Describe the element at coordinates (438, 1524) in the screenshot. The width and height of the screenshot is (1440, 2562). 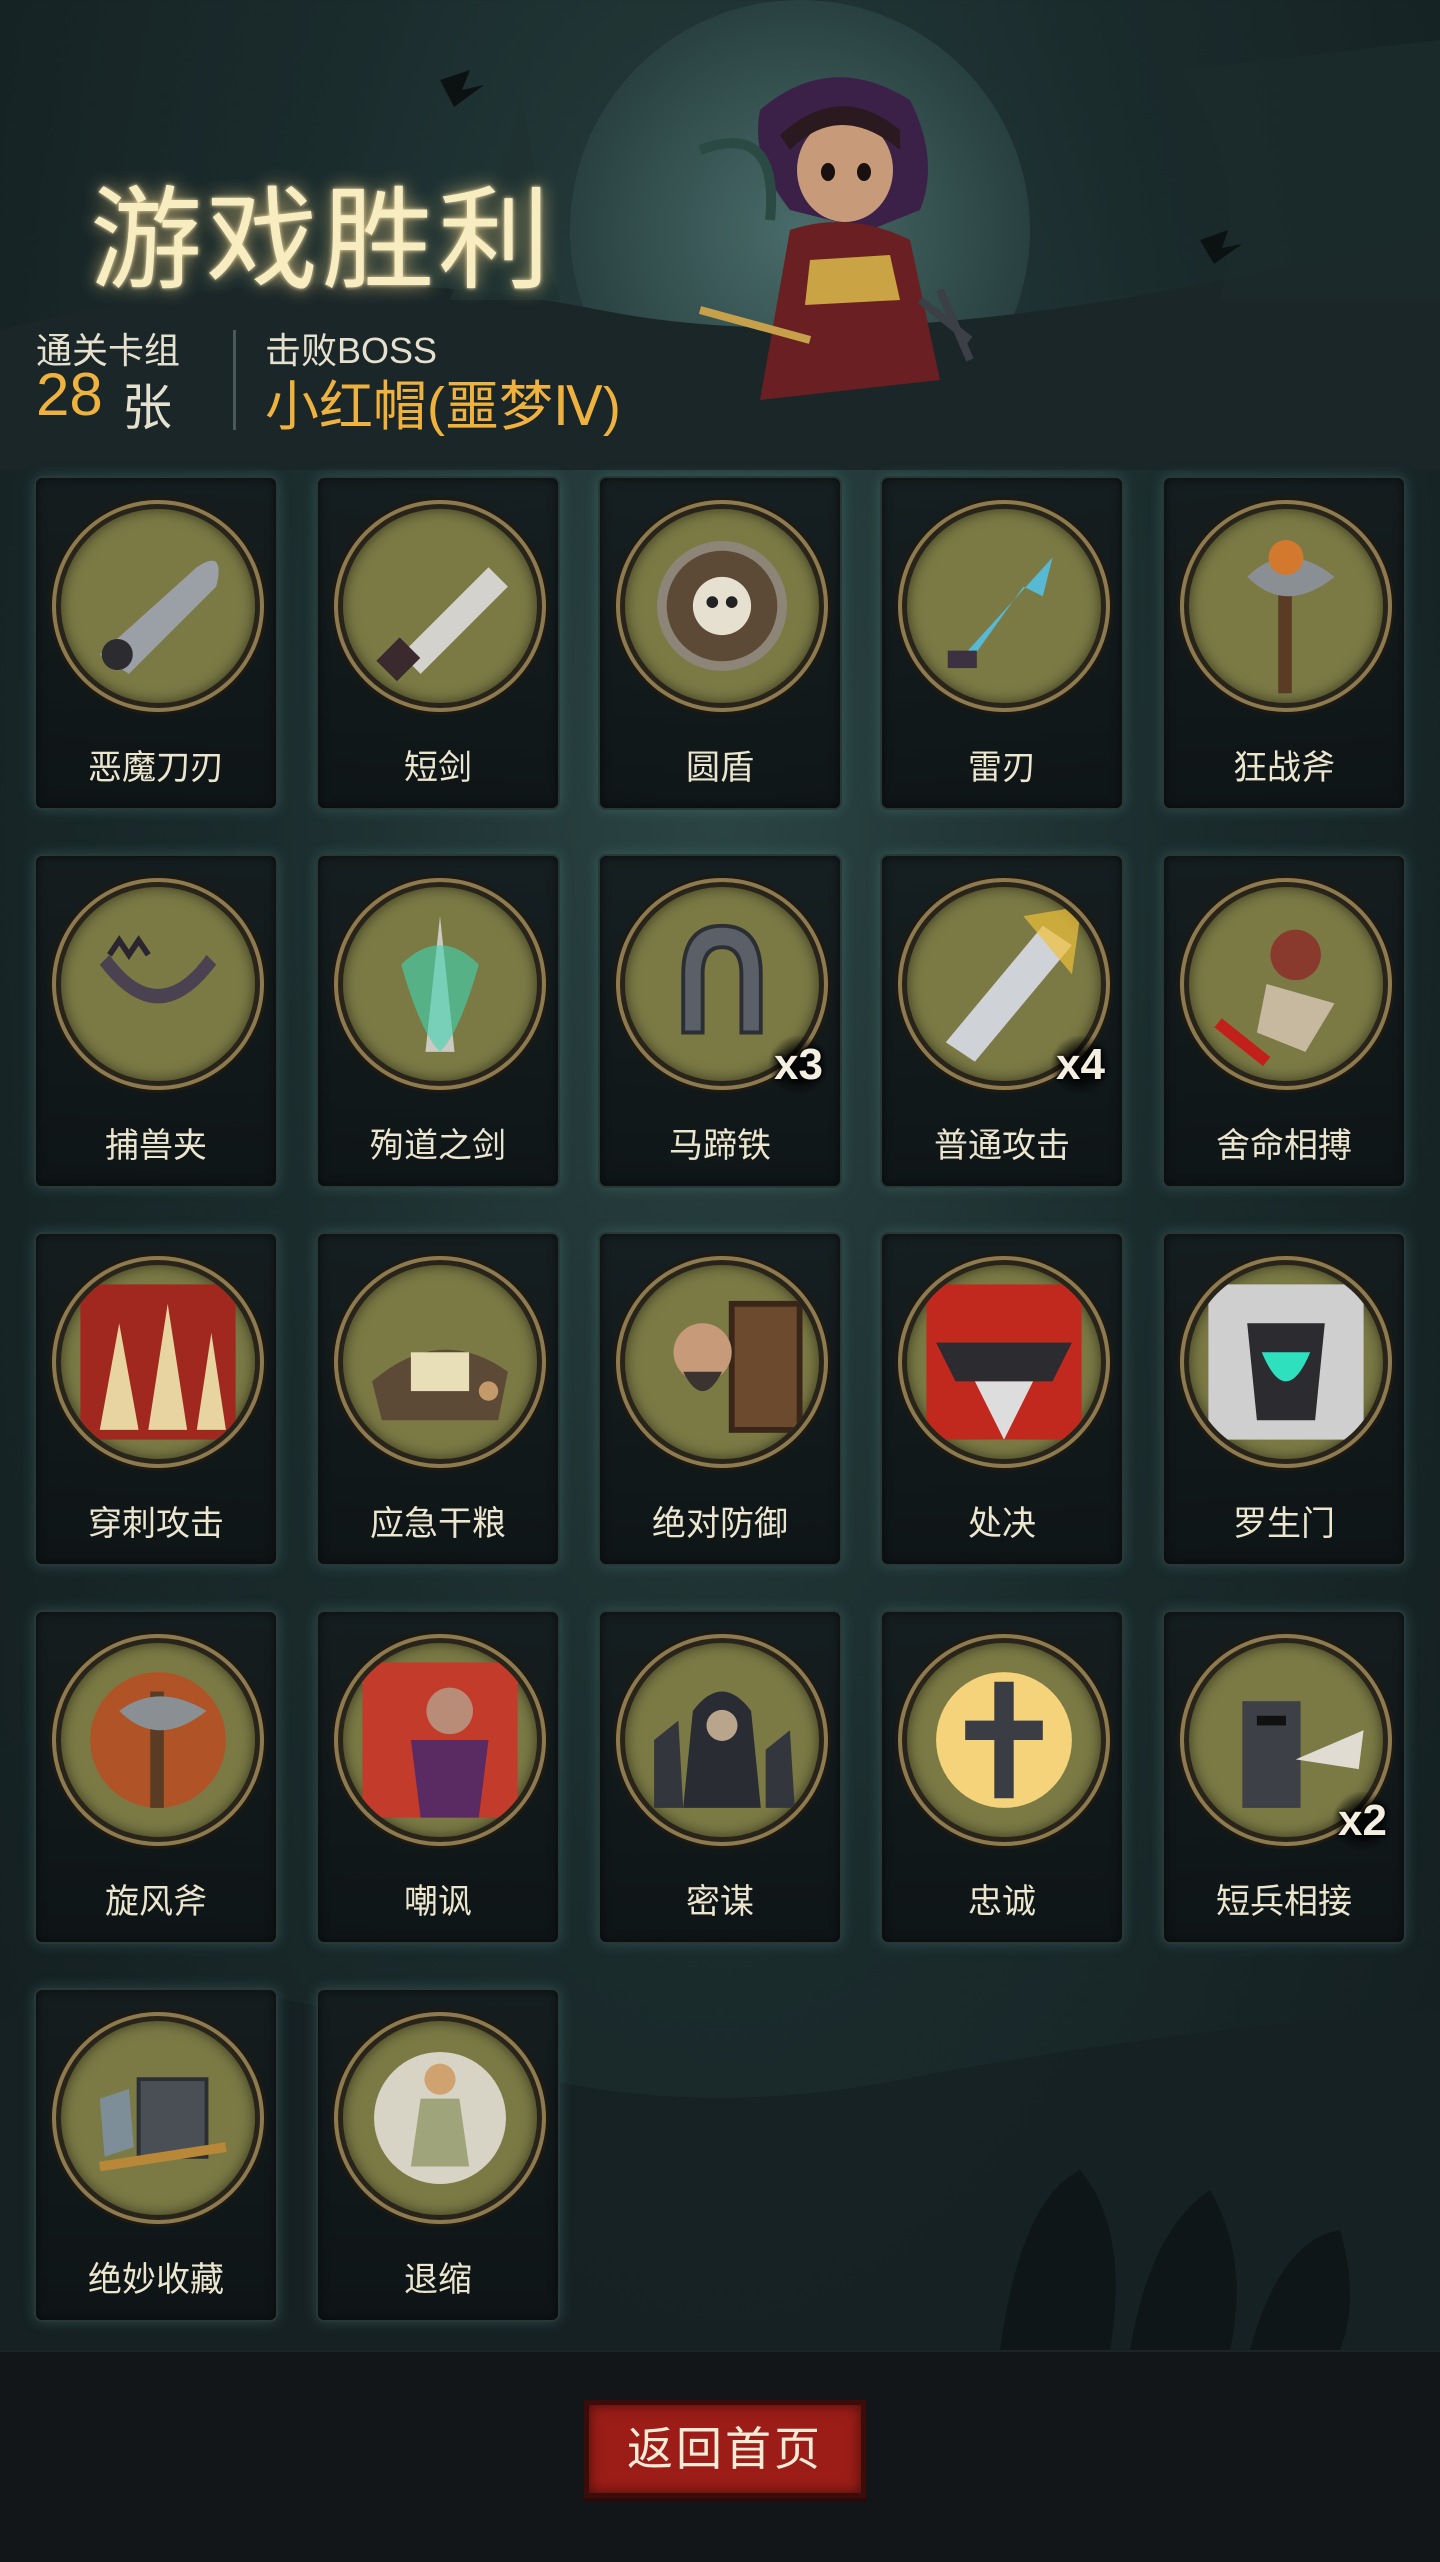
I see `card-label: 应急干粮` at that location.